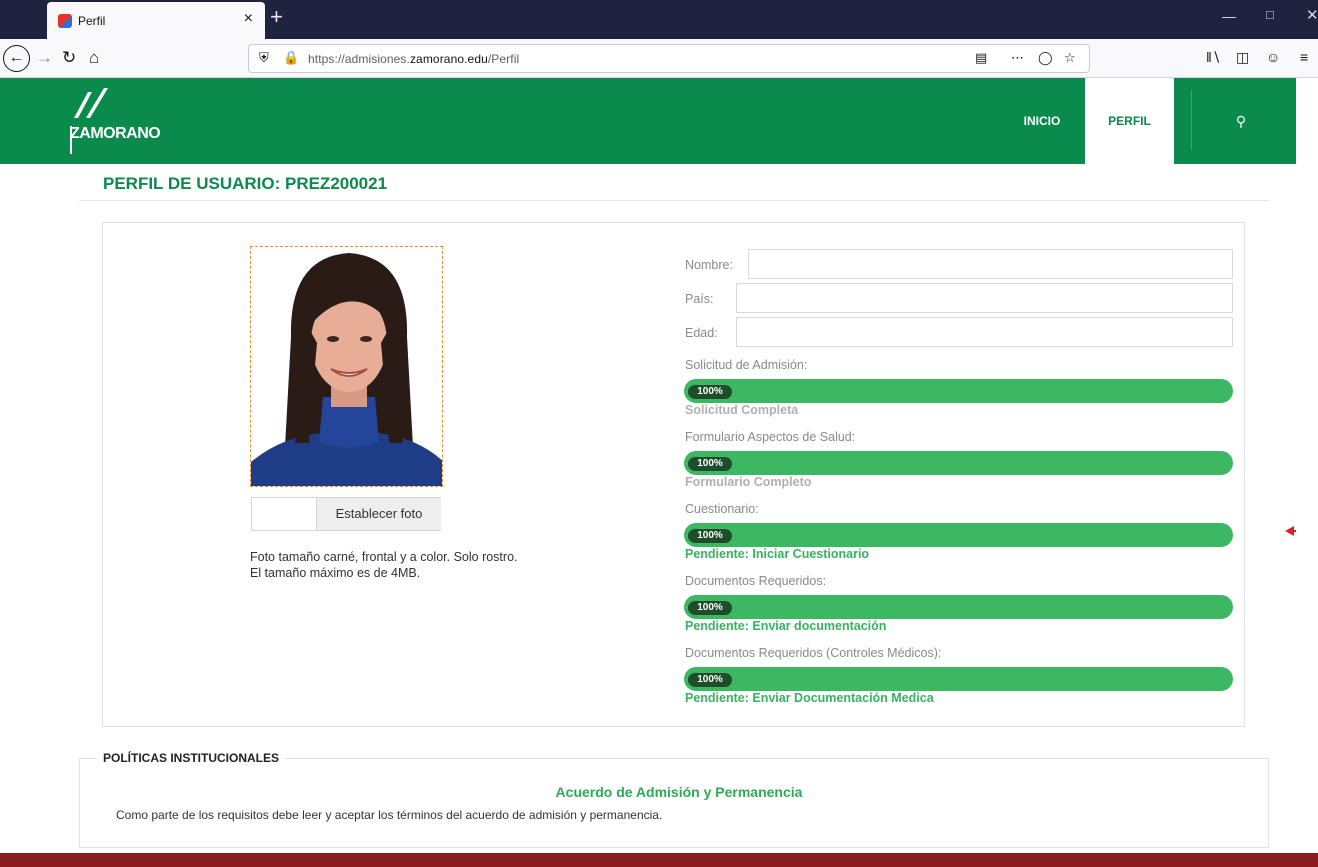 The width and height of the screenshot is (1318, 867). I want to click on progress-status: Solicitud Completa, so click(742, 410).